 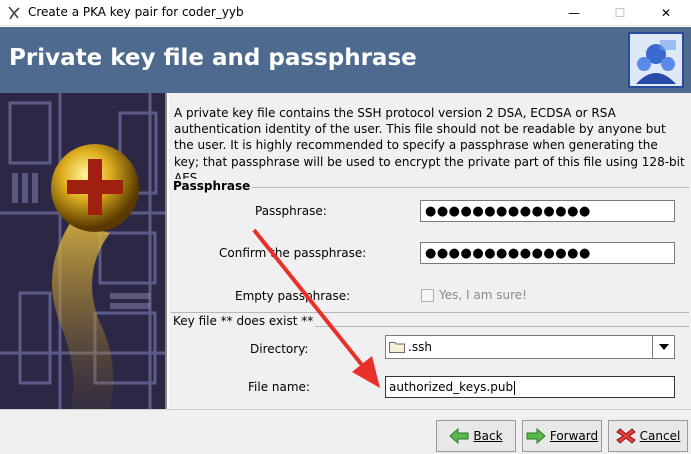 I want to click on back-button: Back, so click(x=476, y=436).